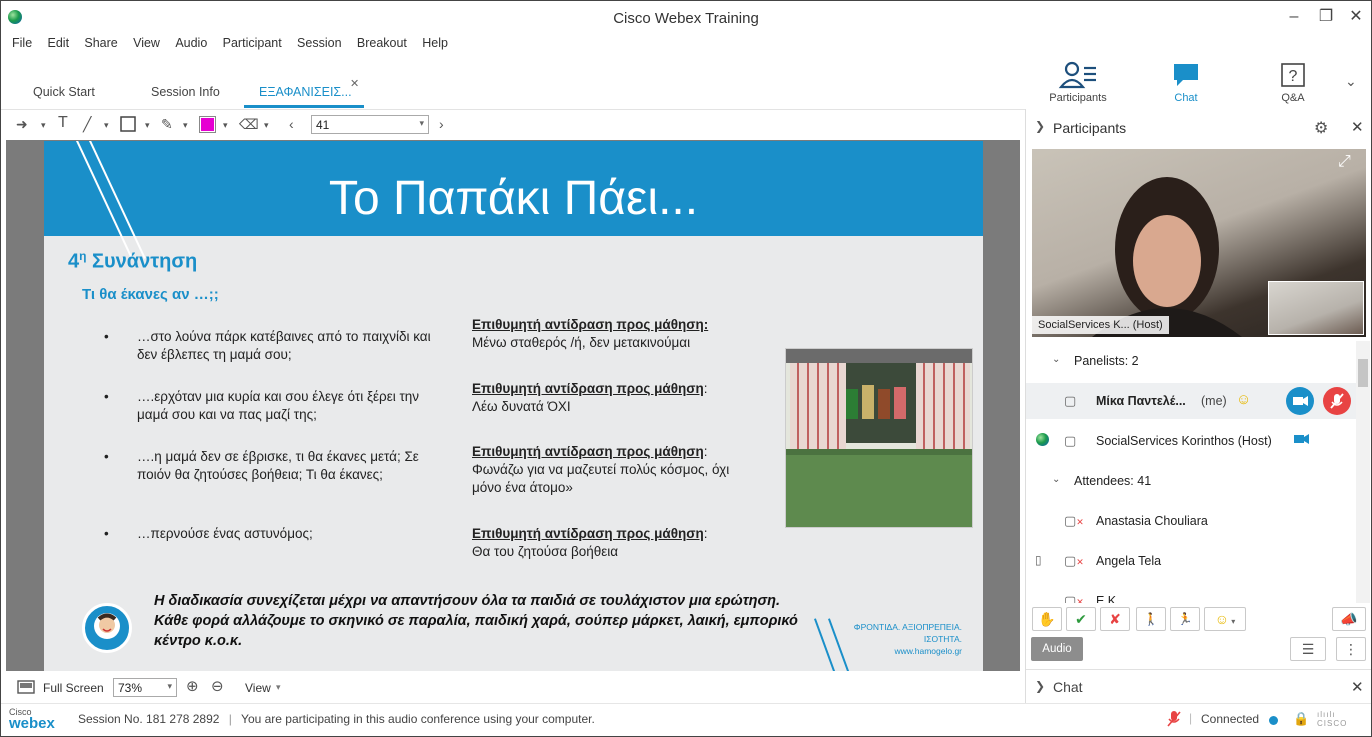 This screenshot has width=1372, height=737. Describe the element at coordinates (1151, 619) in the screenshot. I see `go-slower-button: 🚶` at that location.